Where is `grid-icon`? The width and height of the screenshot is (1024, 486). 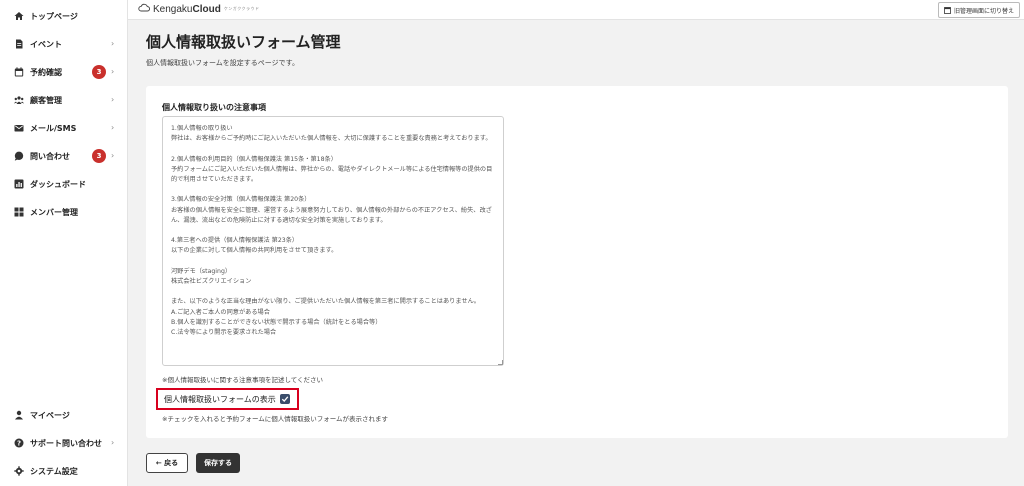
grid-icon is located at coordinates (19, 212).